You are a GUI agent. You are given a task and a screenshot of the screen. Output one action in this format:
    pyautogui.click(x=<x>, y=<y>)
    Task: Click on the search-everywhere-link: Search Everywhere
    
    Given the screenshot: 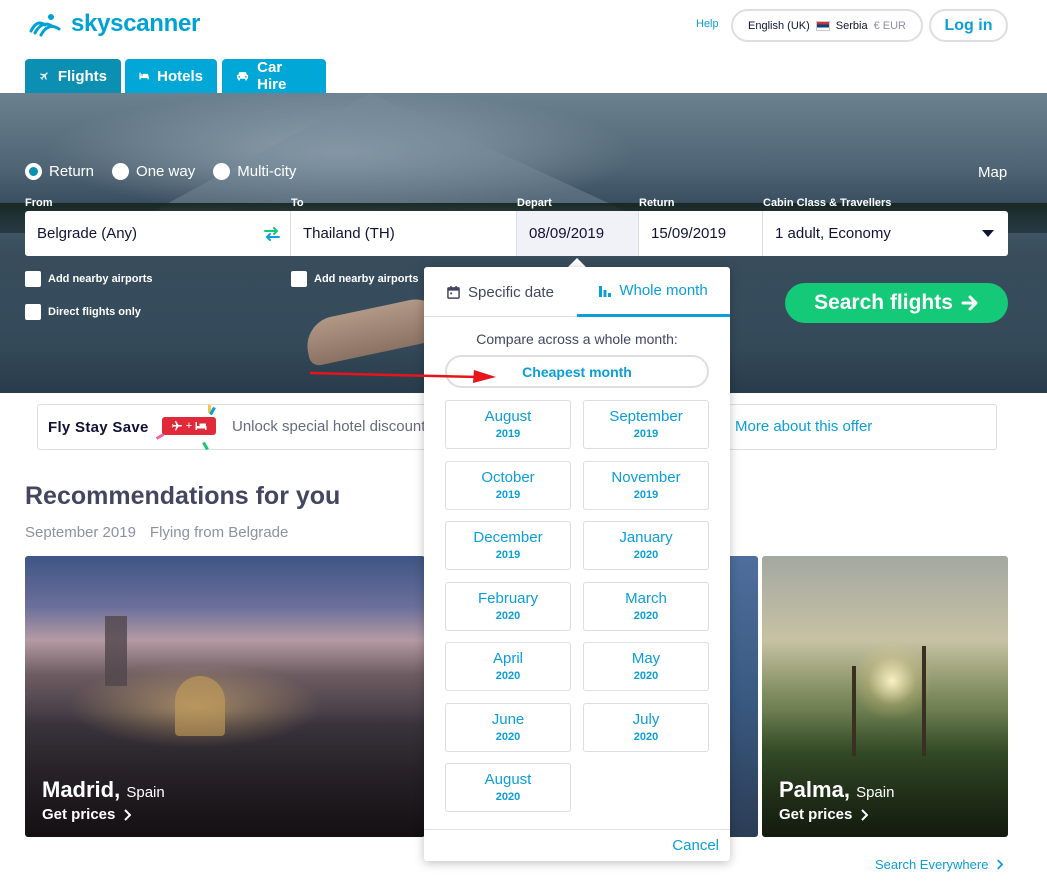 What is the action you would take?
    pyautogui.click(x=939, y=864)
    